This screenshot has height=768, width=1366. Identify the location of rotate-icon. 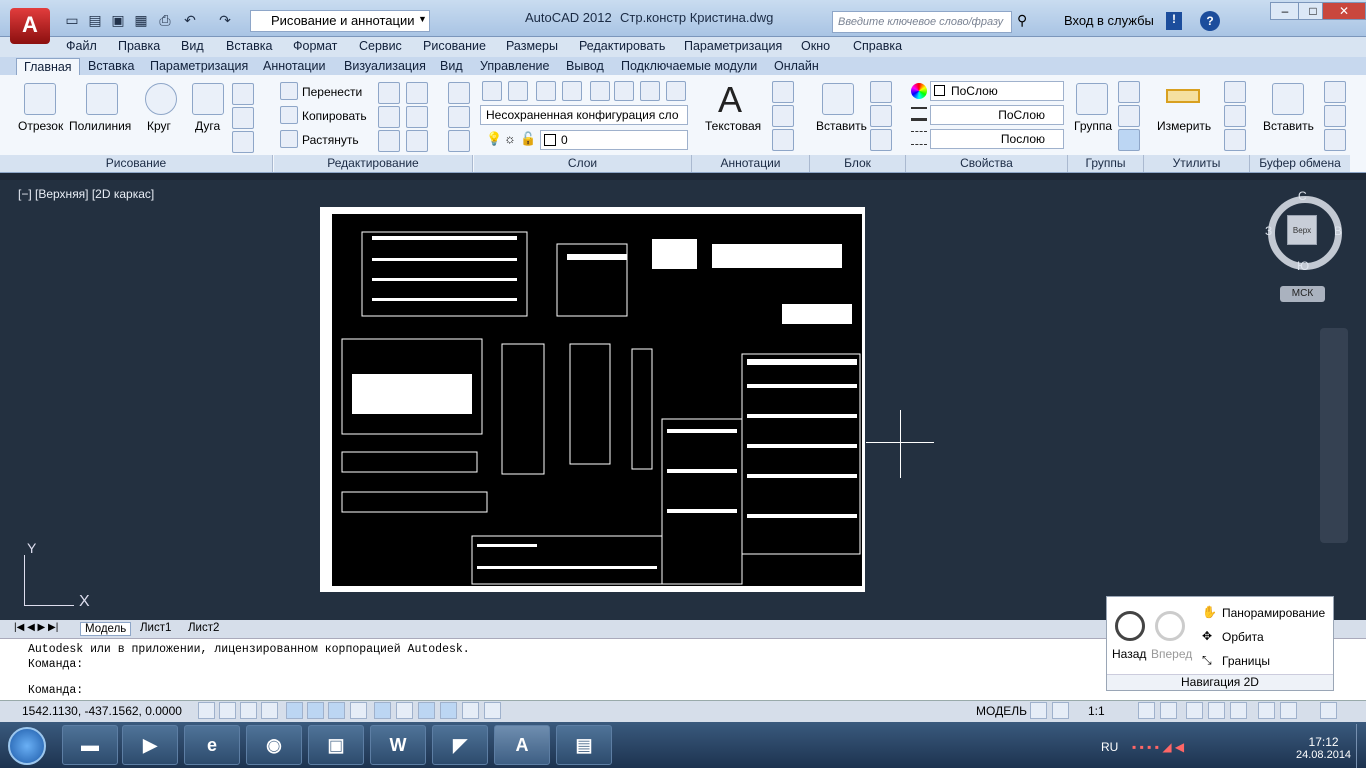
(389, 93).